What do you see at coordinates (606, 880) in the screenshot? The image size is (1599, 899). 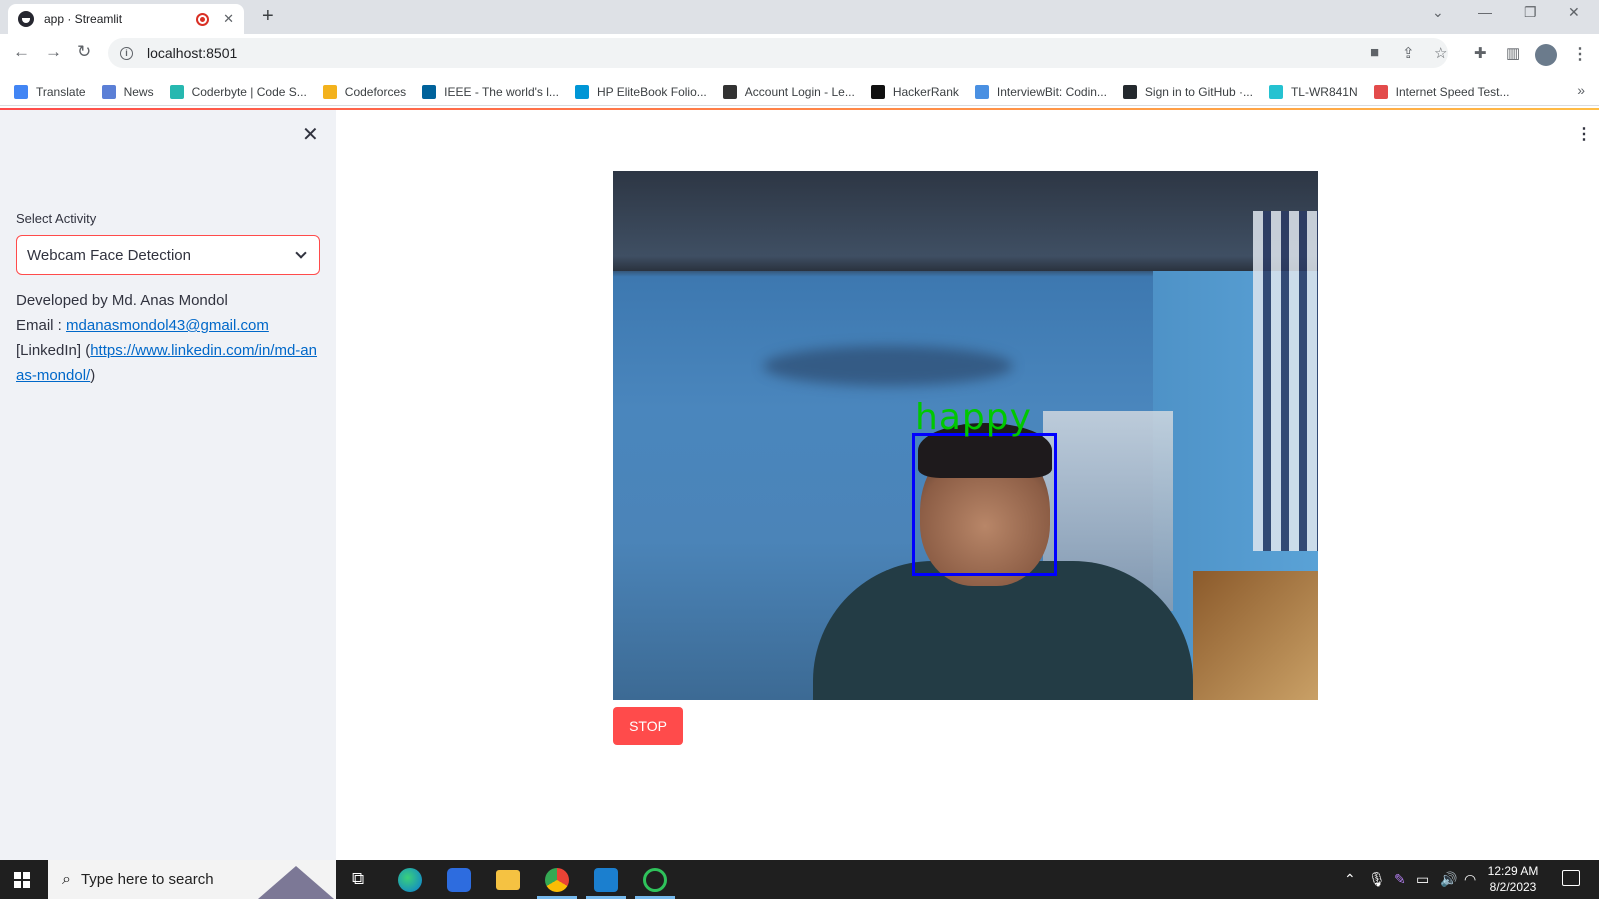 I see `vscode-icon` at bounding box center [606, 880].